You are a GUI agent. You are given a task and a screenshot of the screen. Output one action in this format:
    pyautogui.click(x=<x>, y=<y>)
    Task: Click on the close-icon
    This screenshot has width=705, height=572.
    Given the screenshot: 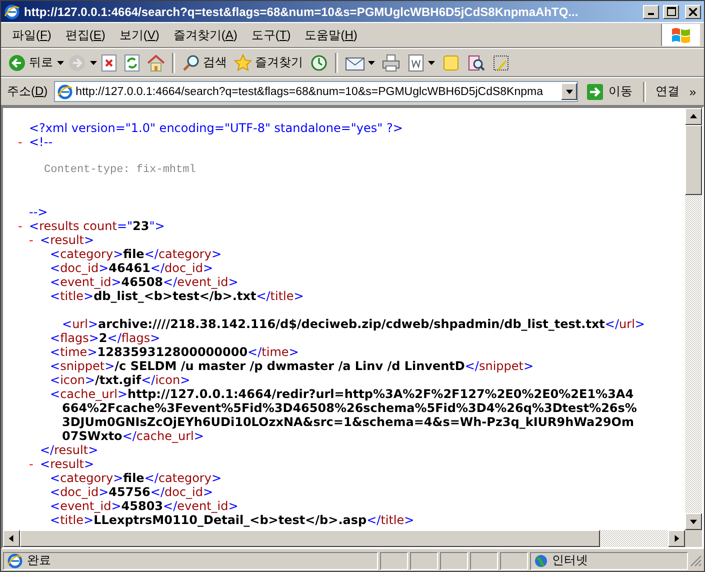 What is the action you would take?
    pyautogui.click(x=693, y=12)
    